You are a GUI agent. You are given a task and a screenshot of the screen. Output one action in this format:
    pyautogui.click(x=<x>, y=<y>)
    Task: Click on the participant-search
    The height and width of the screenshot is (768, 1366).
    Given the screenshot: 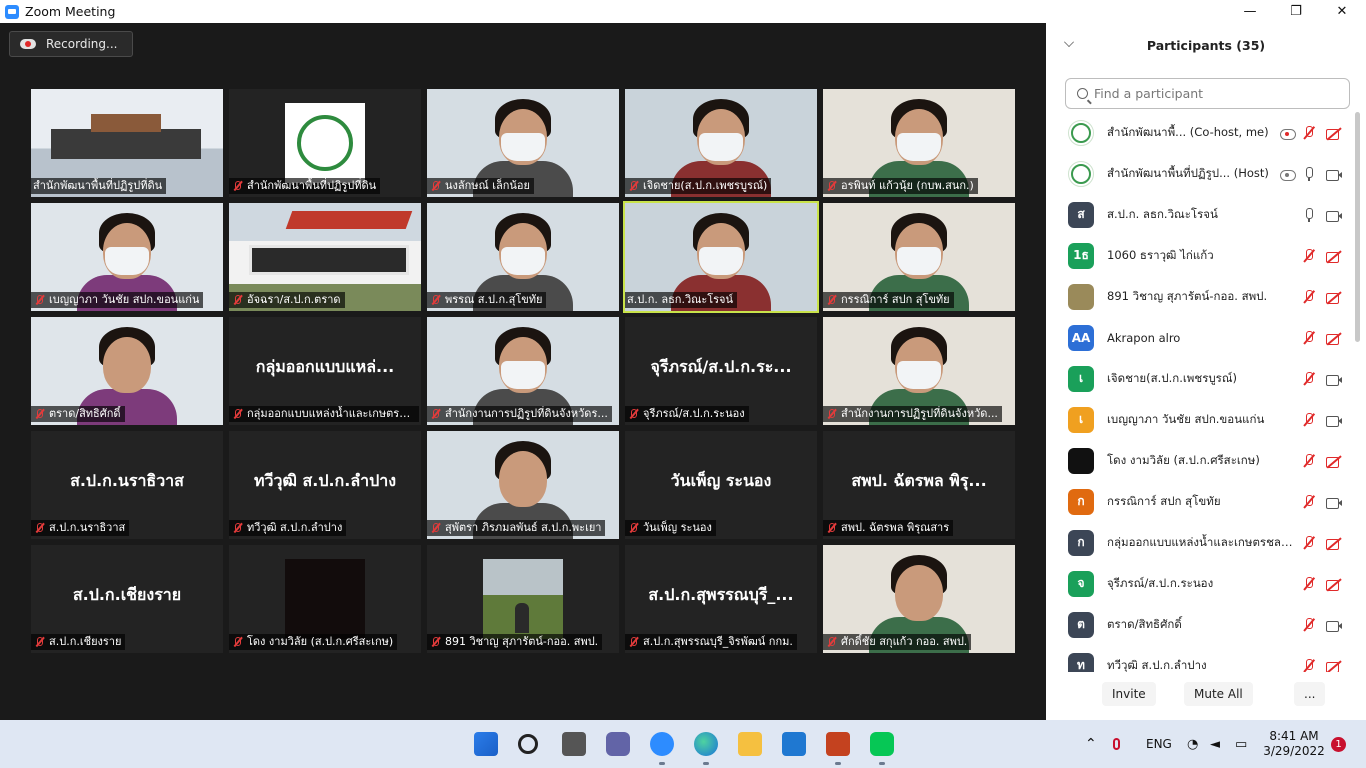 What is the action you would take?
    pyautogui.click(x=1207, y=93)
    